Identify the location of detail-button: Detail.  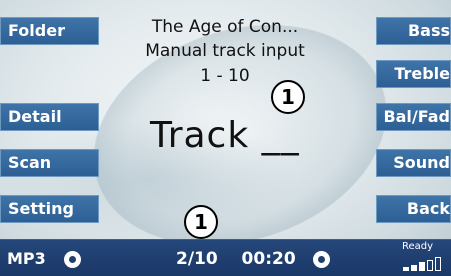
(49, 117).